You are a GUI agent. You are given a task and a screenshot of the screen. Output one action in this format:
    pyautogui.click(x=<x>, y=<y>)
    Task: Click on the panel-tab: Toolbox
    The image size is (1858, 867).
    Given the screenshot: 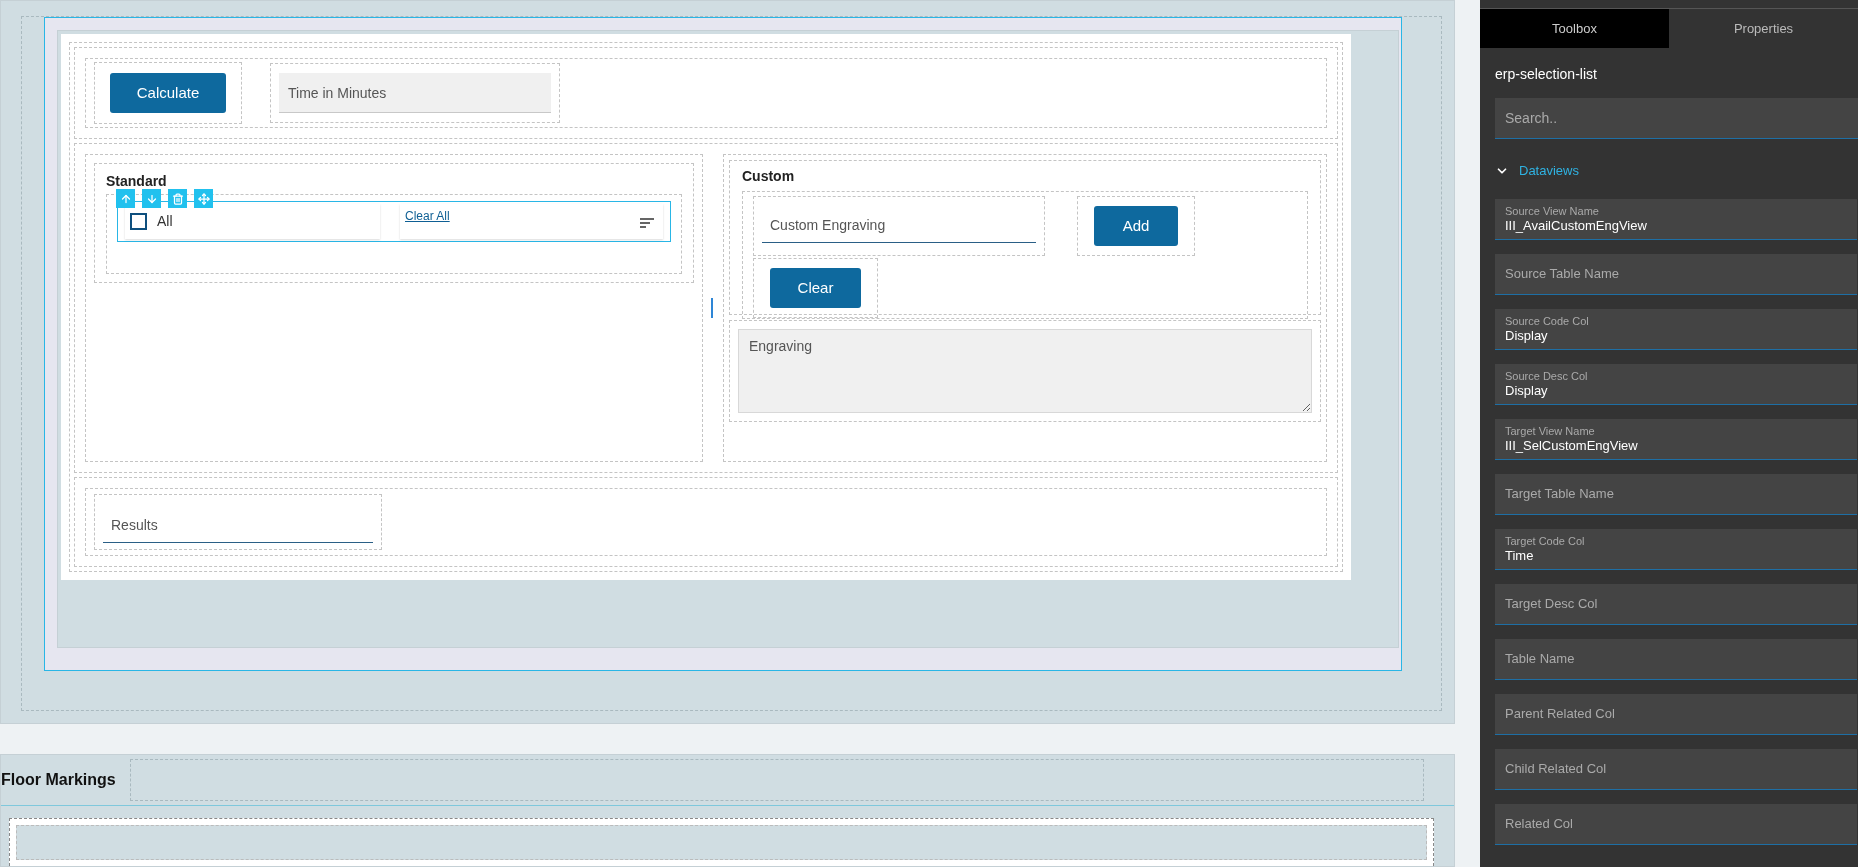 What is the action you would take?
    pyautogui.click(x=1574, y=28)
    